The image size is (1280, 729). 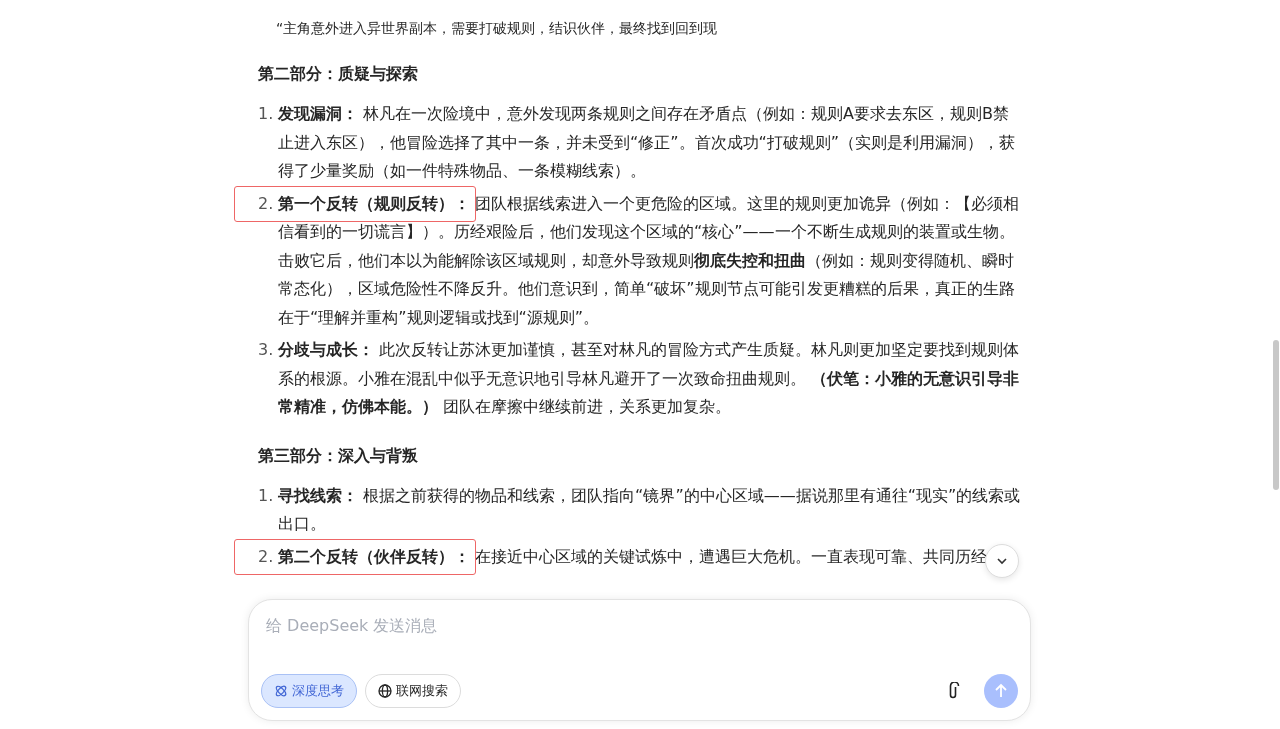 What do you see at coordinates (309, 691) in the screenshot?
I see `deep-think-toggle: 深度思考` at bounding box center [309, 691].